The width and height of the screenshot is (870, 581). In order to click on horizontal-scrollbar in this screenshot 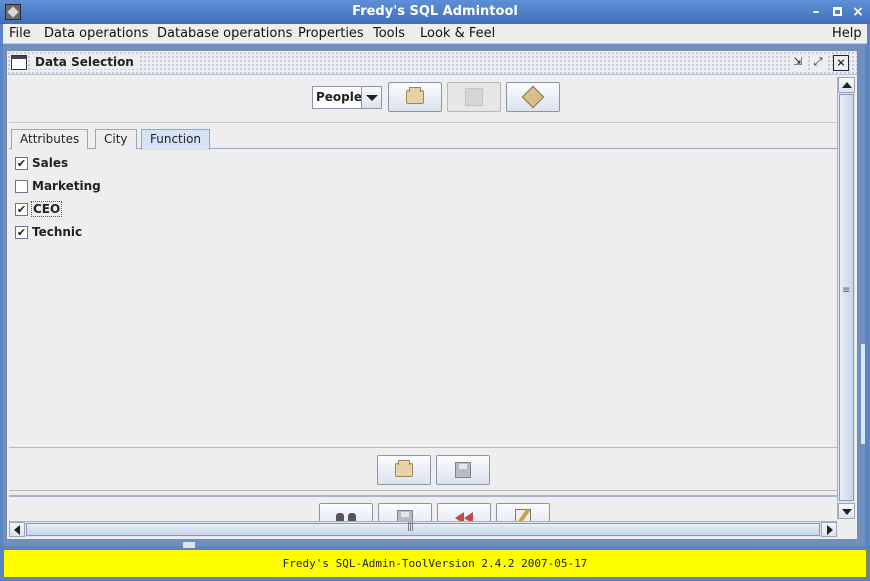, I will do `click(423, 529)`.